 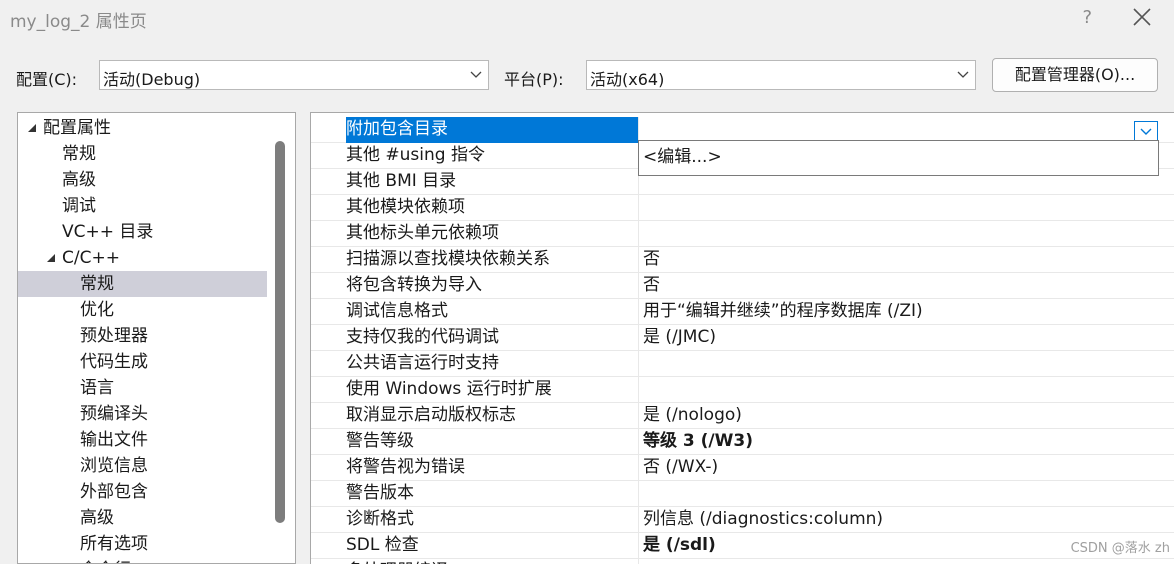 What do you see at coordinates (1087, 17) in the screenshot?
I see `help-button: ?` at bounding box center [1087, 17].